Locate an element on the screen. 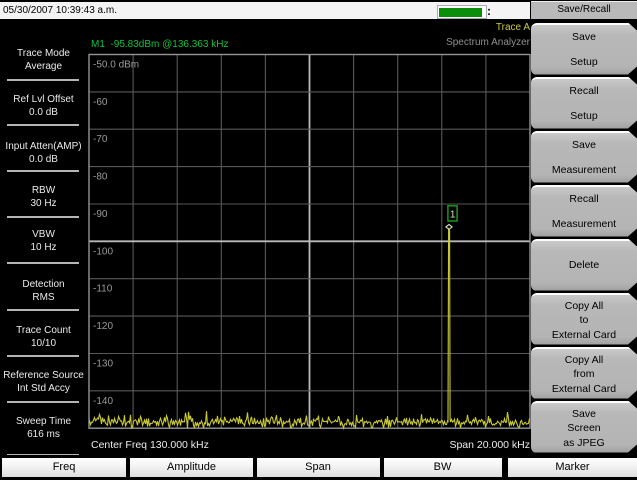 This screenshot has width=637, height=480. svg-text: -120 is located at coordinates (103, 326).